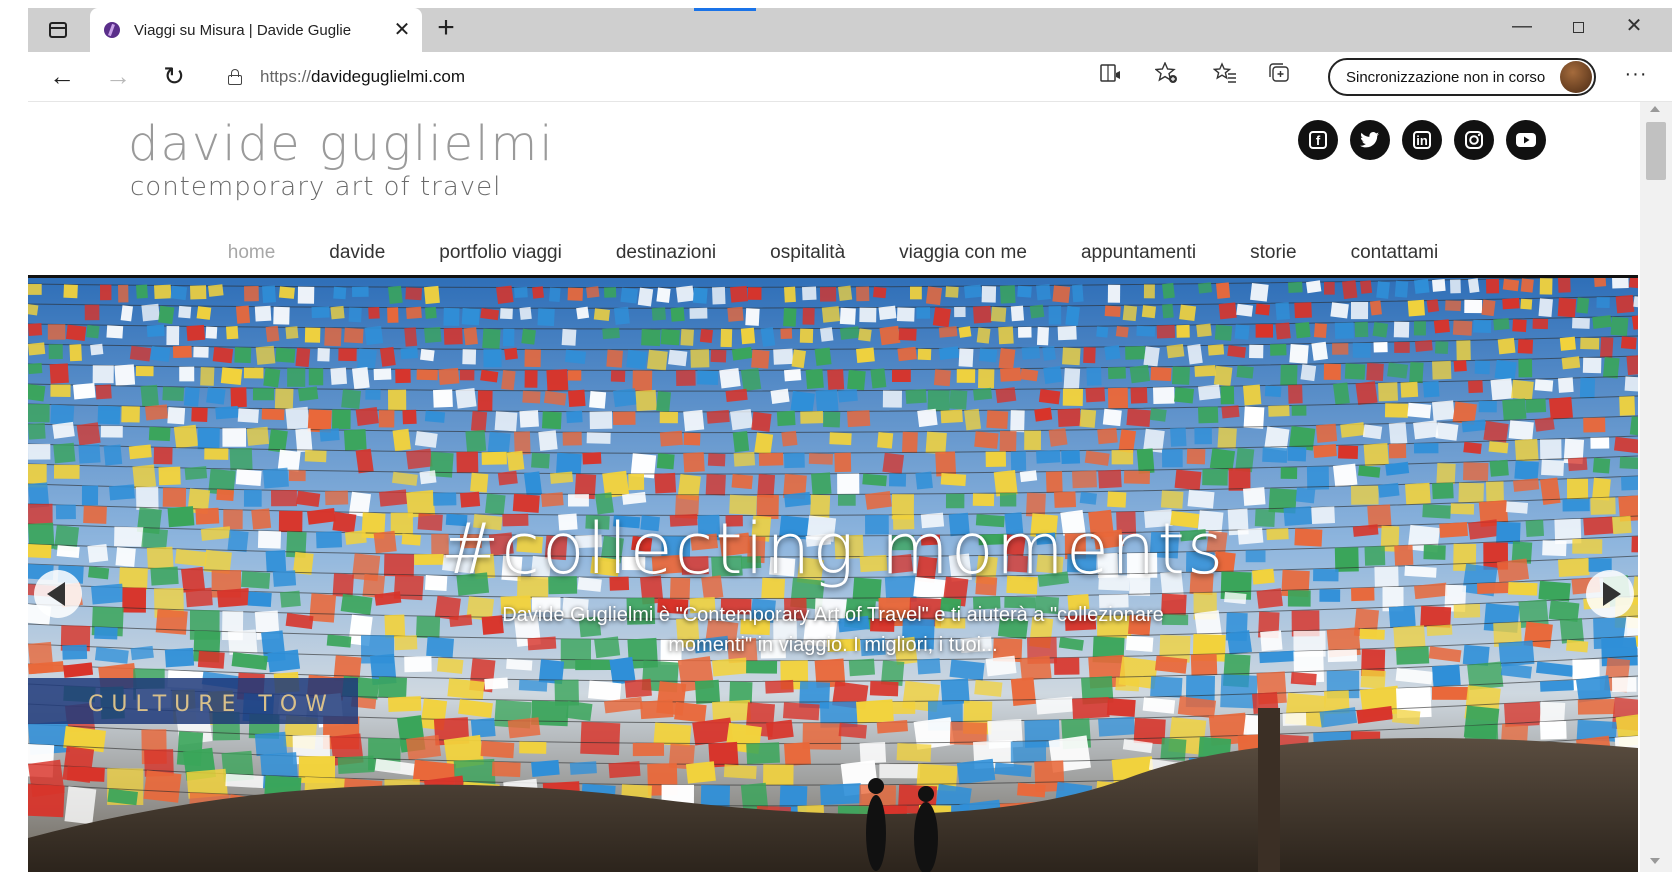 The image size is (1672, 872). I want to click on url-protocol: https://, so click(286, 76).